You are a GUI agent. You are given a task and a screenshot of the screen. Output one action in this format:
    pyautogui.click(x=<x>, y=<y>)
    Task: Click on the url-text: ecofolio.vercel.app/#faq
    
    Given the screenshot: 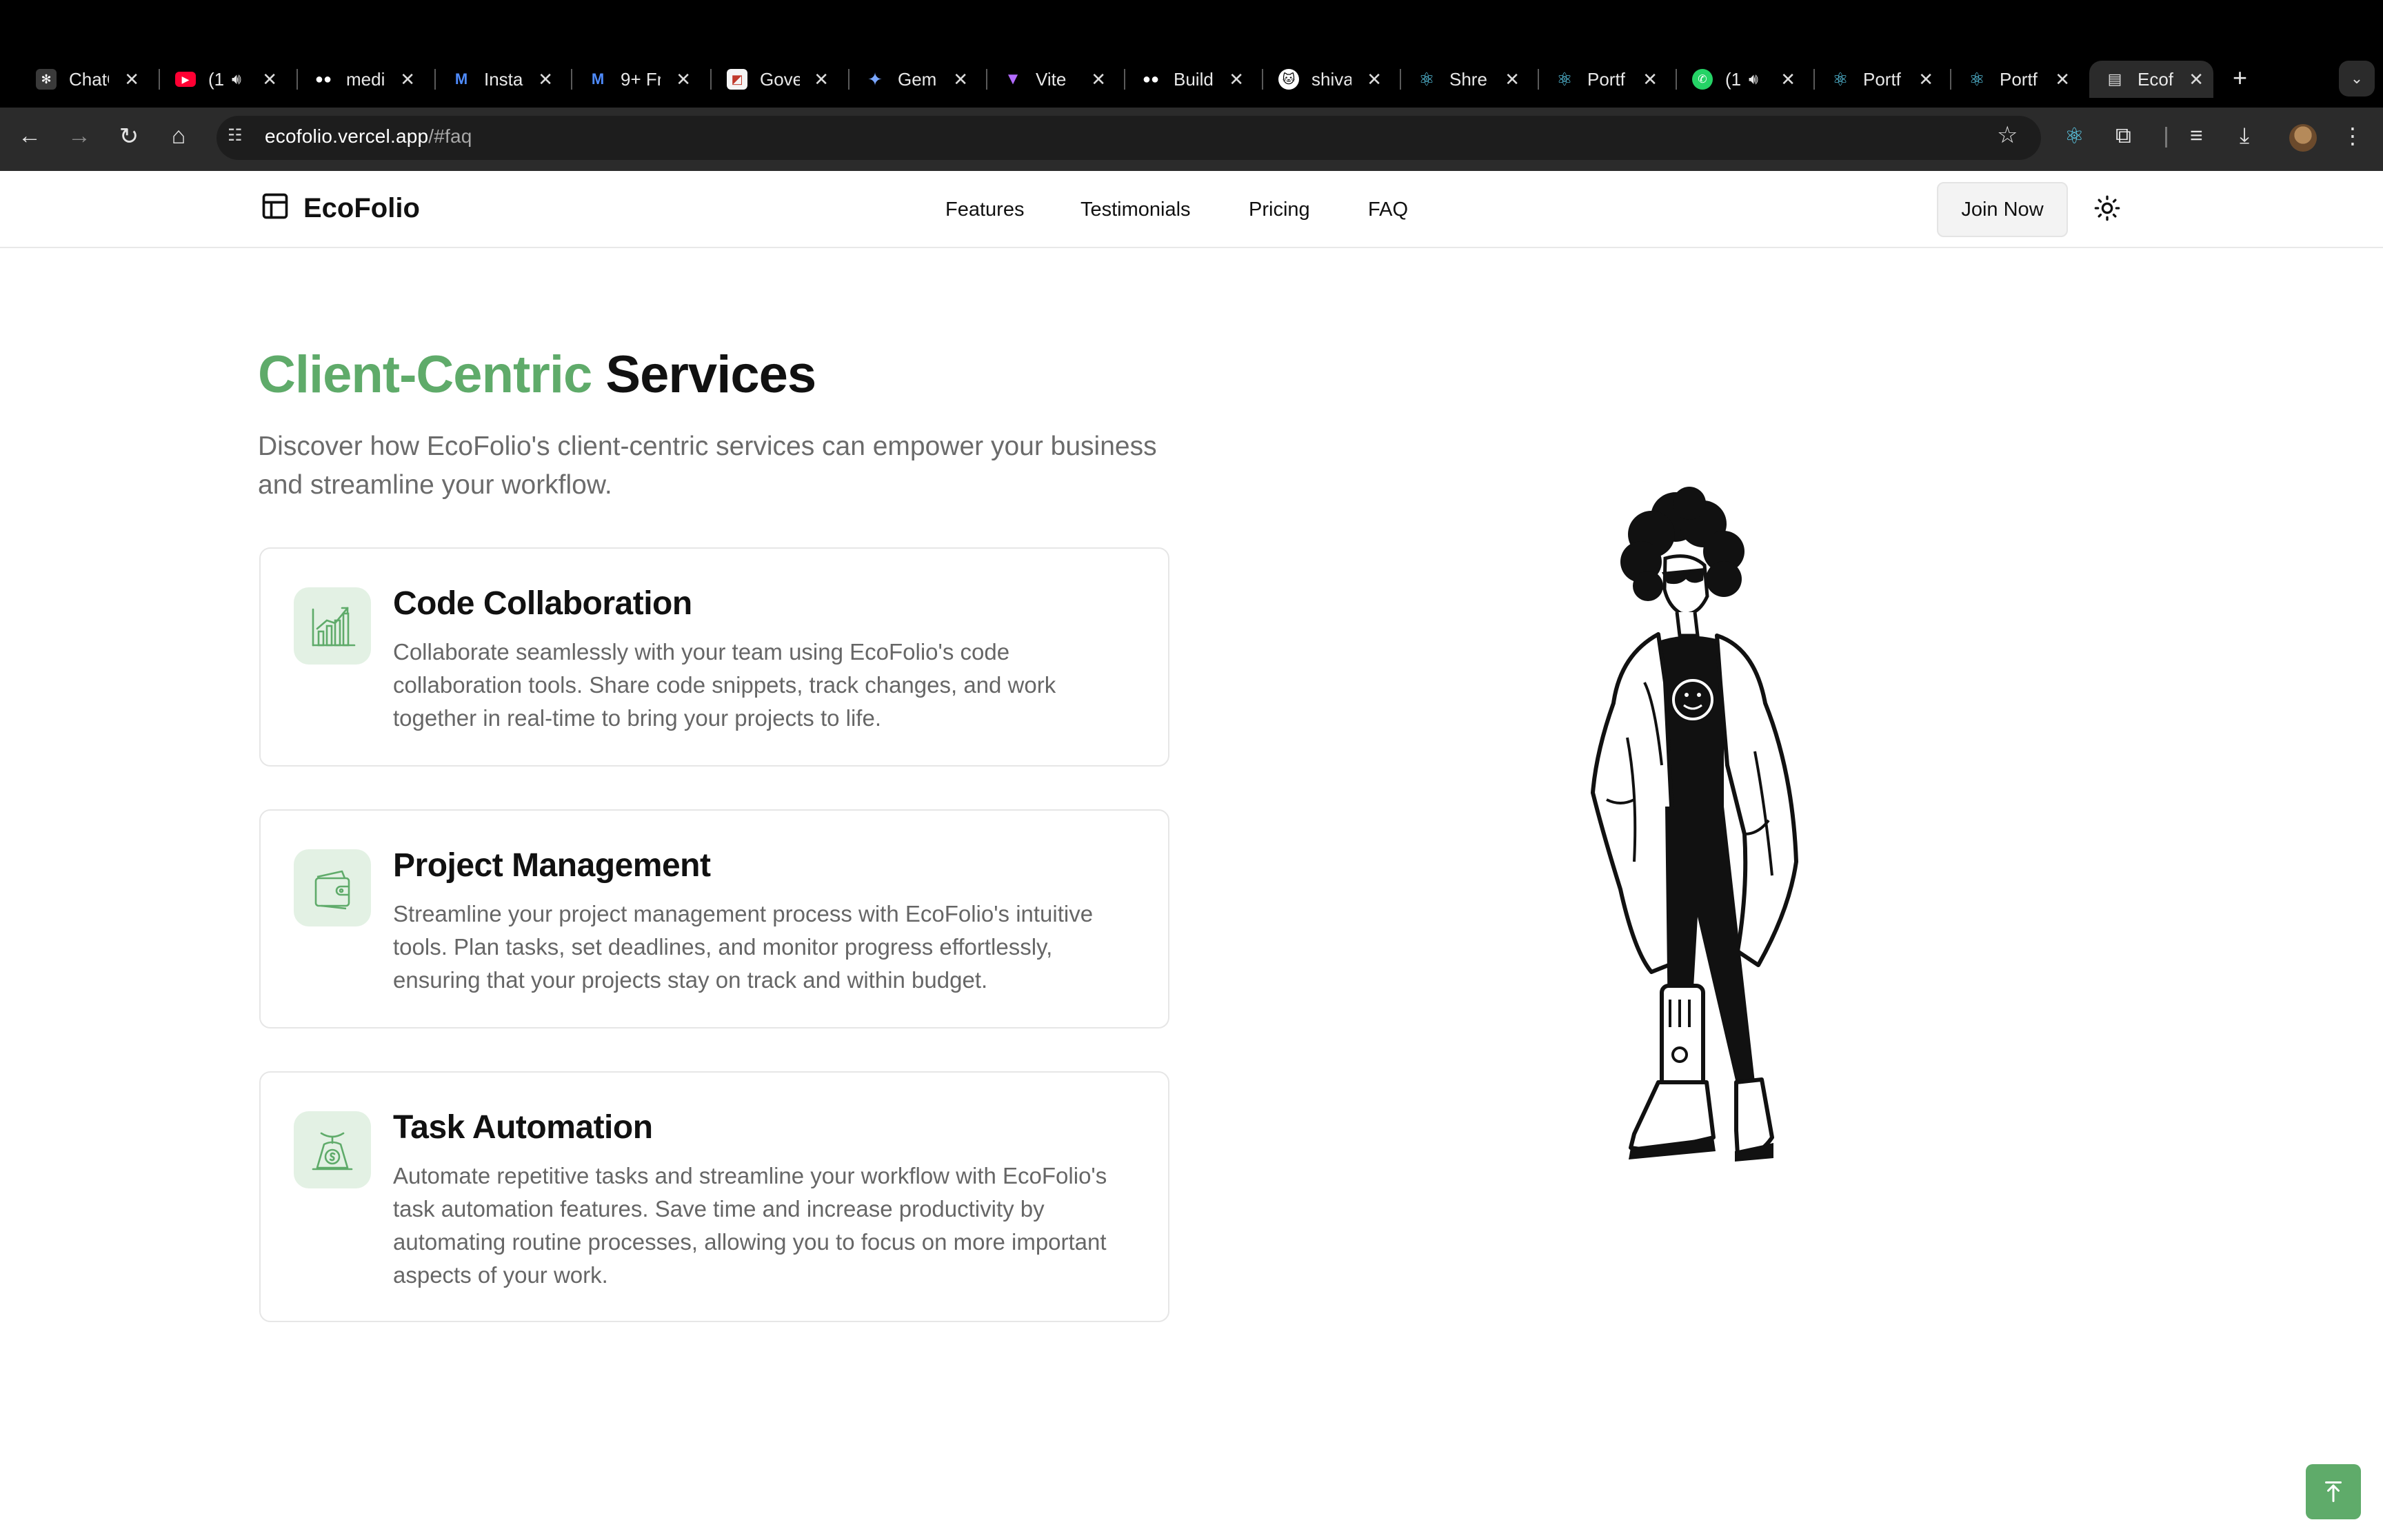 What is the action you would take?
    pyautogui.click(x=368, y=137)
    